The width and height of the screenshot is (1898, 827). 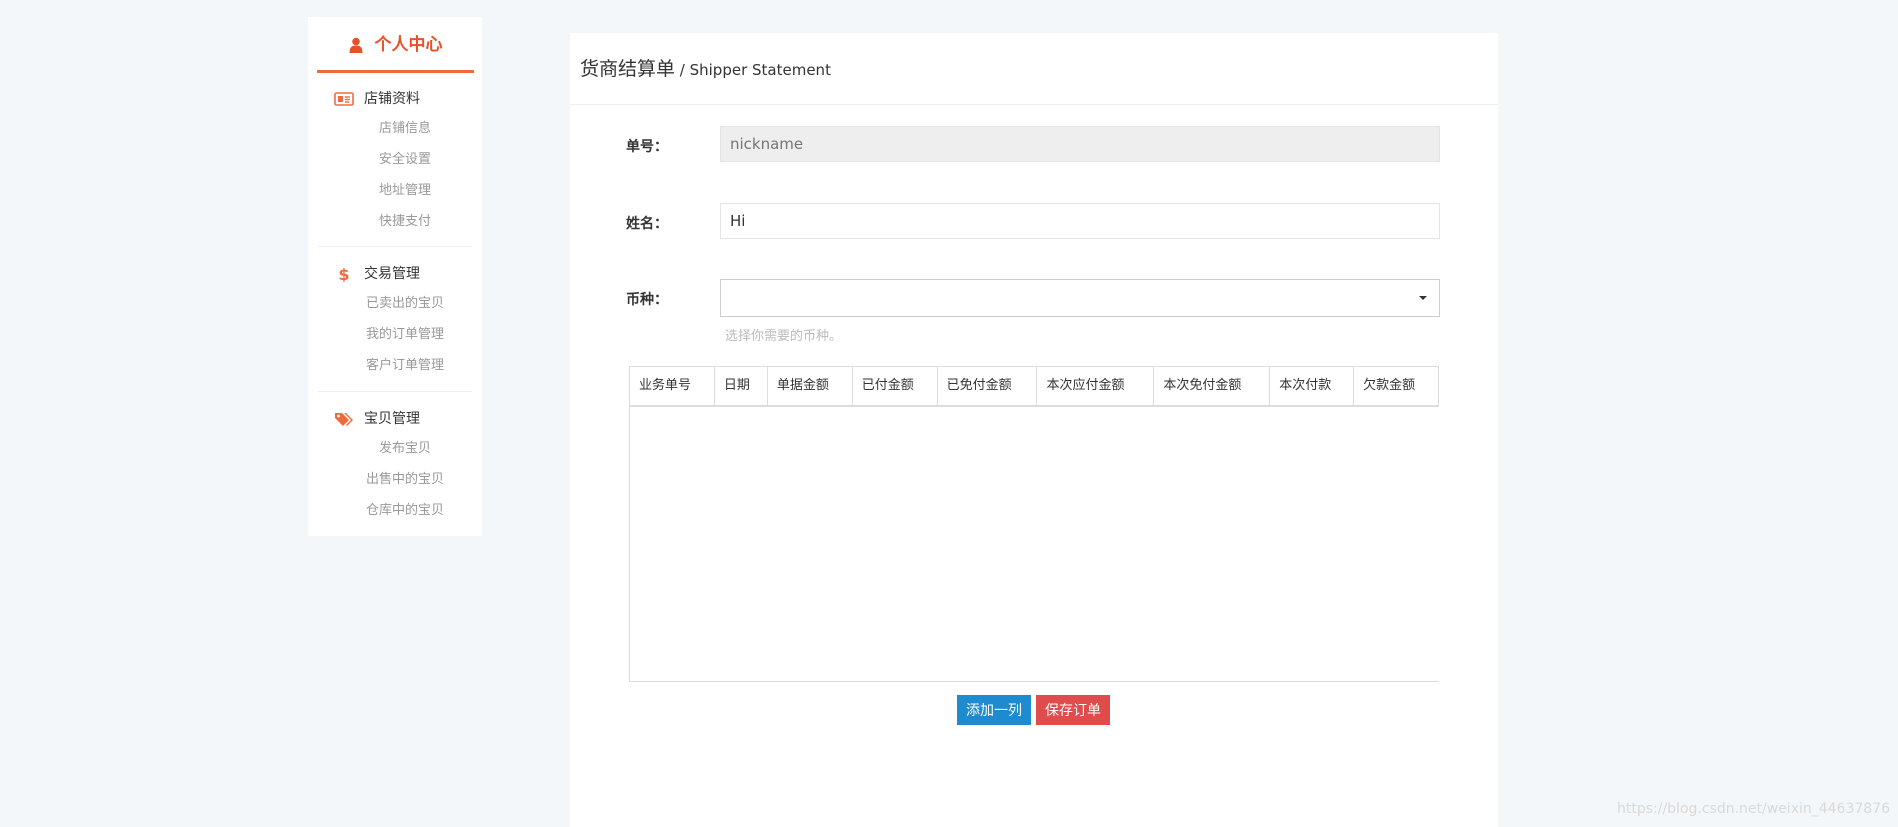 I want to click on save-order-button: 保存订单, so click(x=1073, y=710).